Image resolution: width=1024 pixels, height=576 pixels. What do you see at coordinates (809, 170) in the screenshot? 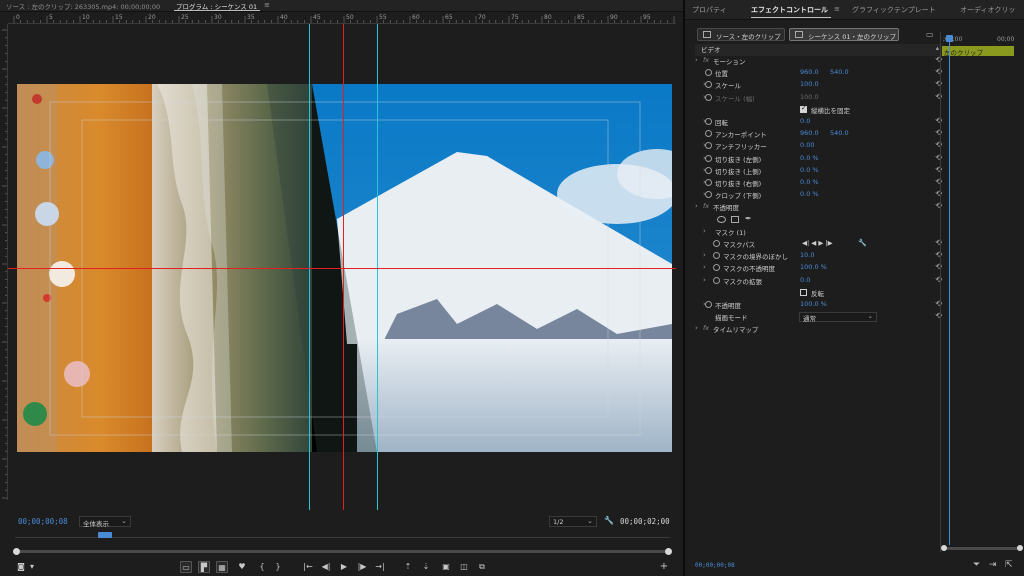
I see `property-value: 0.0 %` at bounding box center [809, 170].